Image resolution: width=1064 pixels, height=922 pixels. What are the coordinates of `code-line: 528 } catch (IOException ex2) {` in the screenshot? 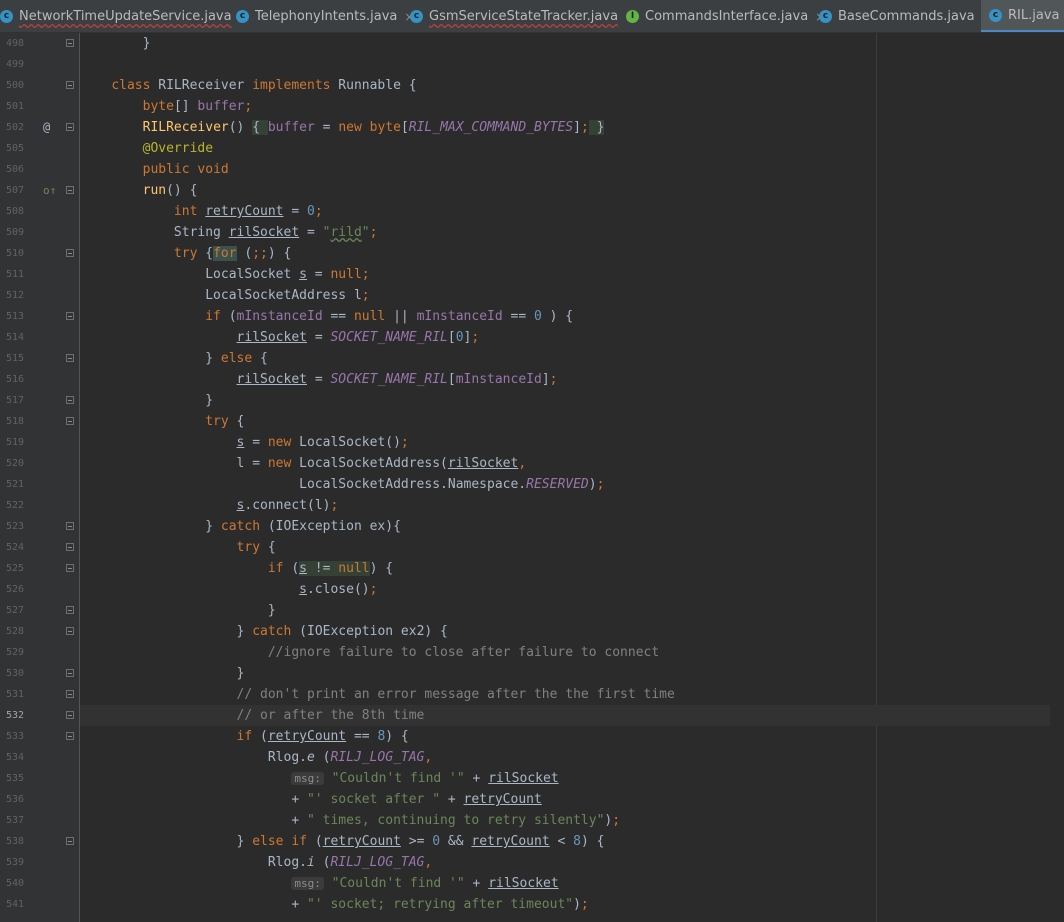 It's located at (532, 631).